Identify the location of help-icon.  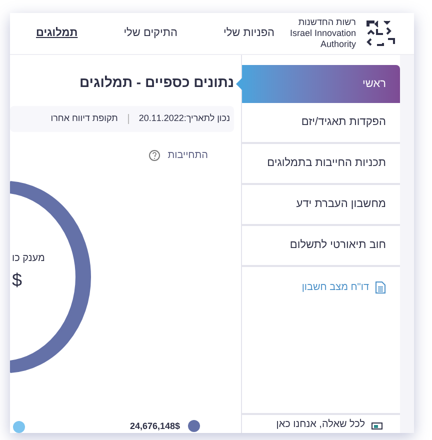
(154, 155).